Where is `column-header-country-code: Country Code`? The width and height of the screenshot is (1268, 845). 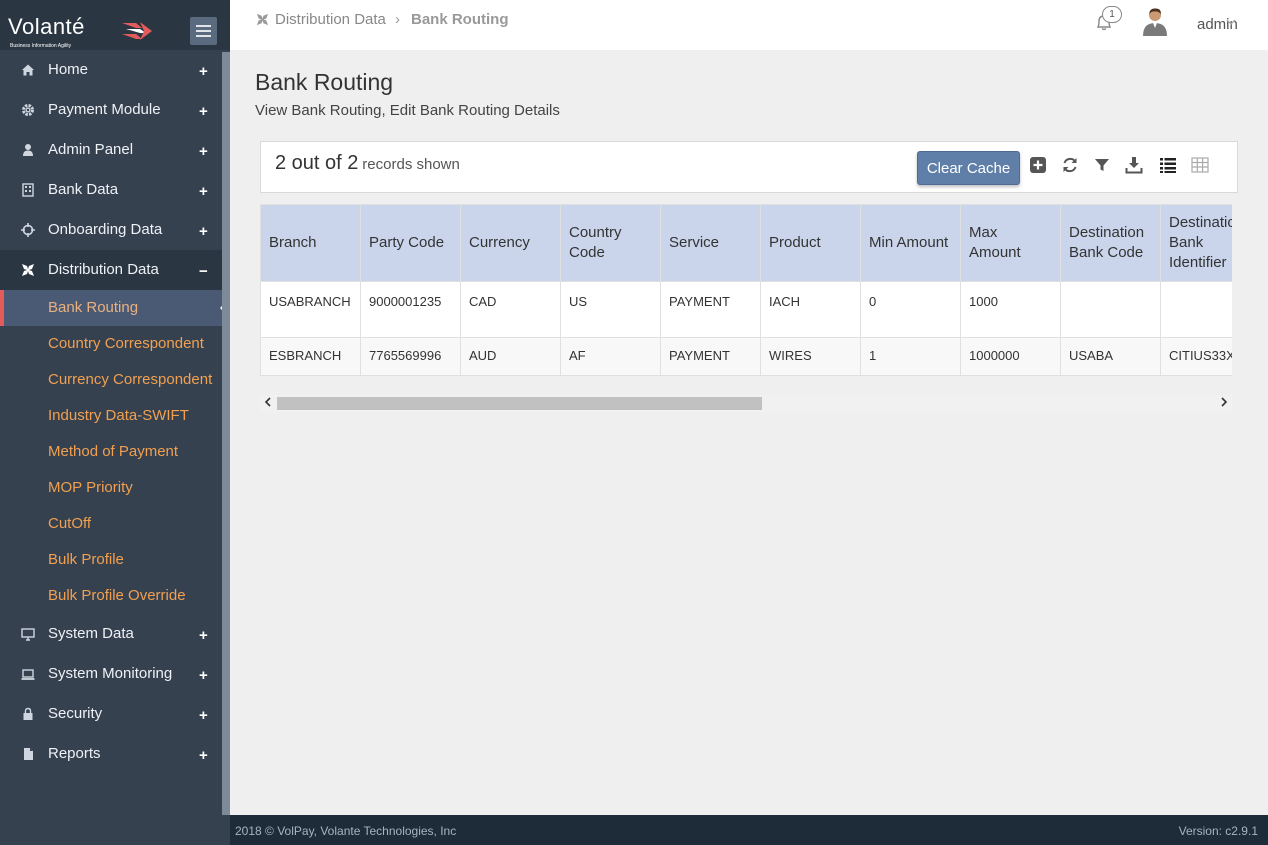
column-header-country-code: Country Code is located at coordinates (610, 243).